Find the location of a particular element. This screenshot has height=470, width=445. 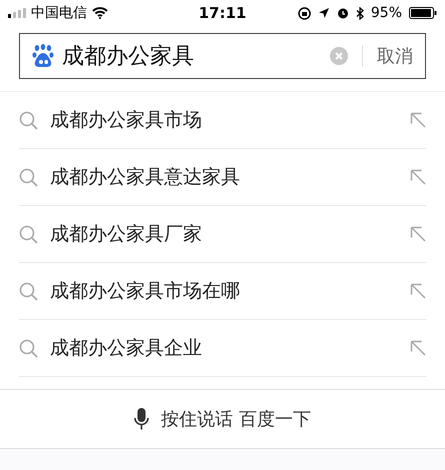

cancel-link: 取消 is located at coordinates (395, 56).